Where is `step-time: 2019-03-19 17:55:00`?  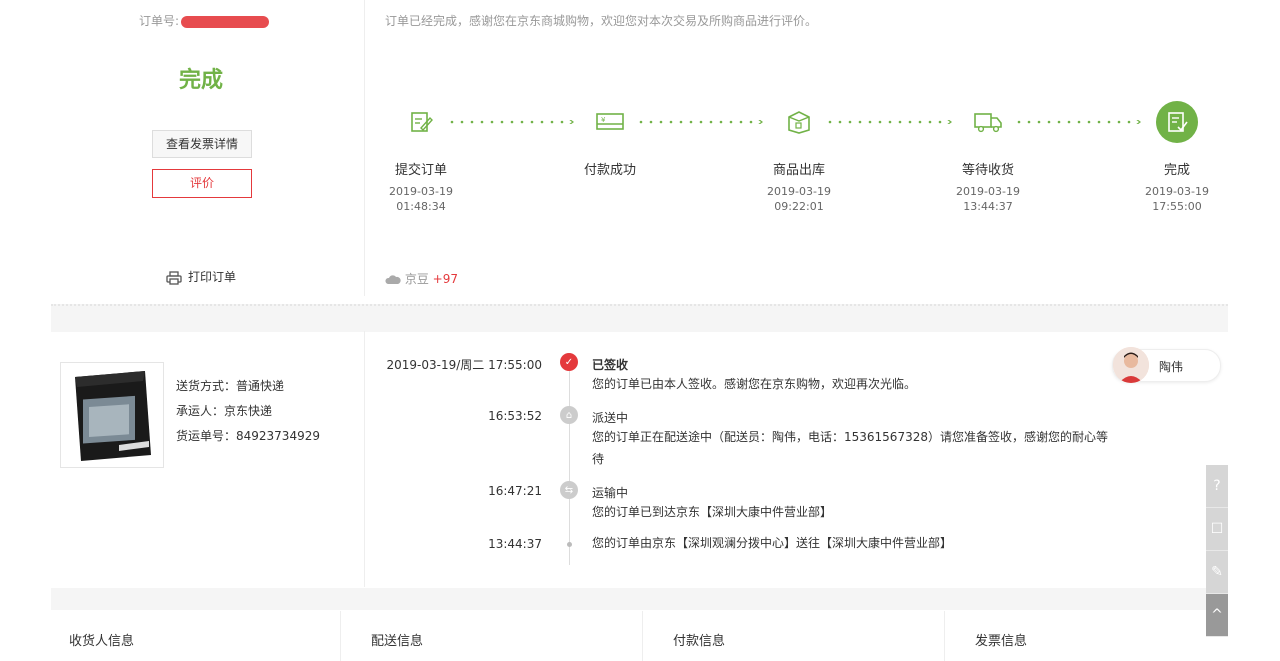
step-time: 2019-03-19 17:55:00 is located at coordinates (1177, 199).